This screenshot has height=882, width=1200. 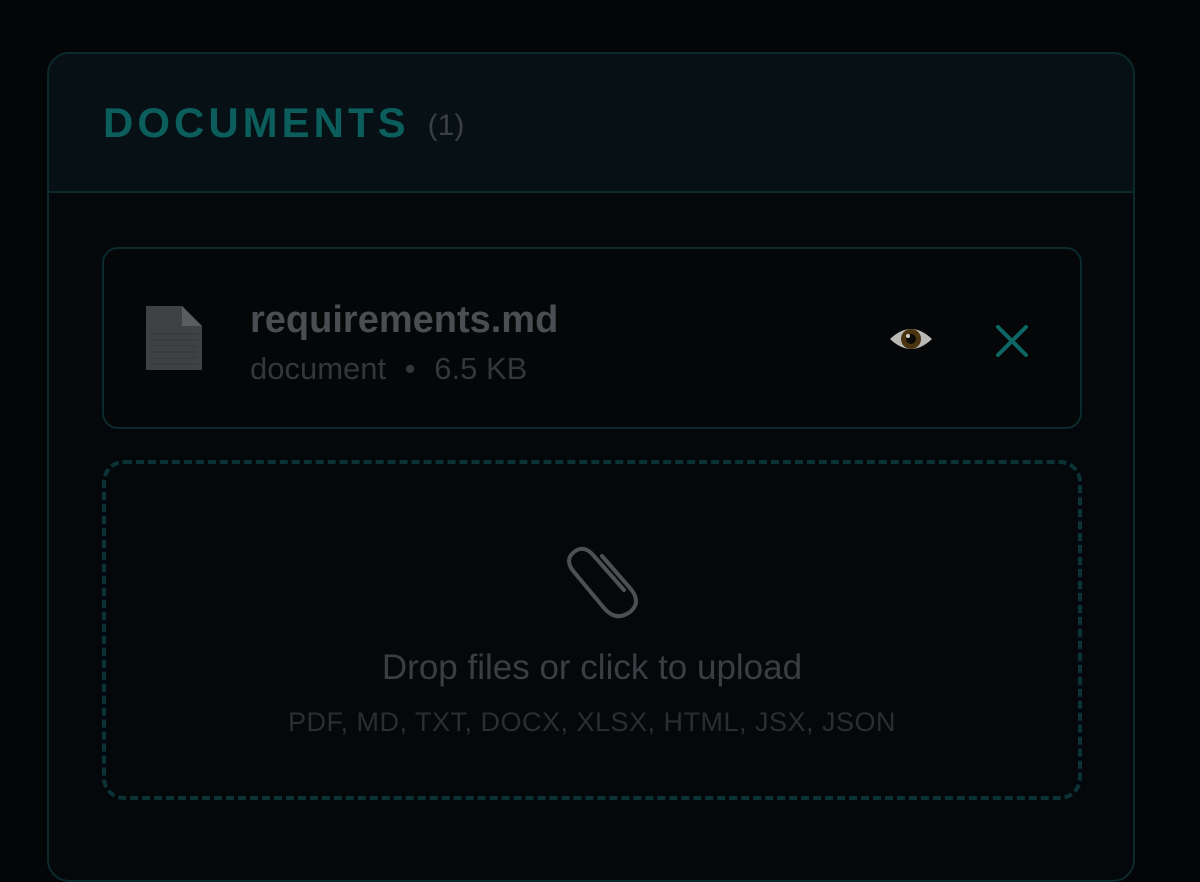 What do you see at coordinates (446, 125) in the screenshot?
I see `document-count: (1)` at bounding box center [446, 125].